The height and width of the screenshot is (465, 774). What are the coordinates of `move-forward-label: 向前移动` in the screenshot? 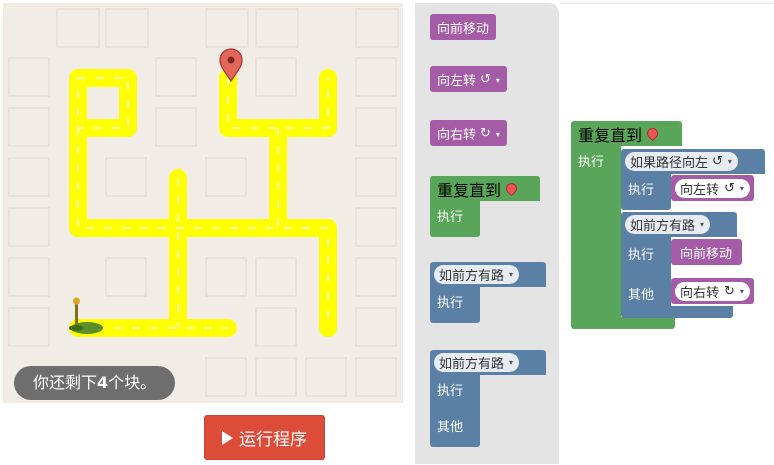 It's located at (463, 29).